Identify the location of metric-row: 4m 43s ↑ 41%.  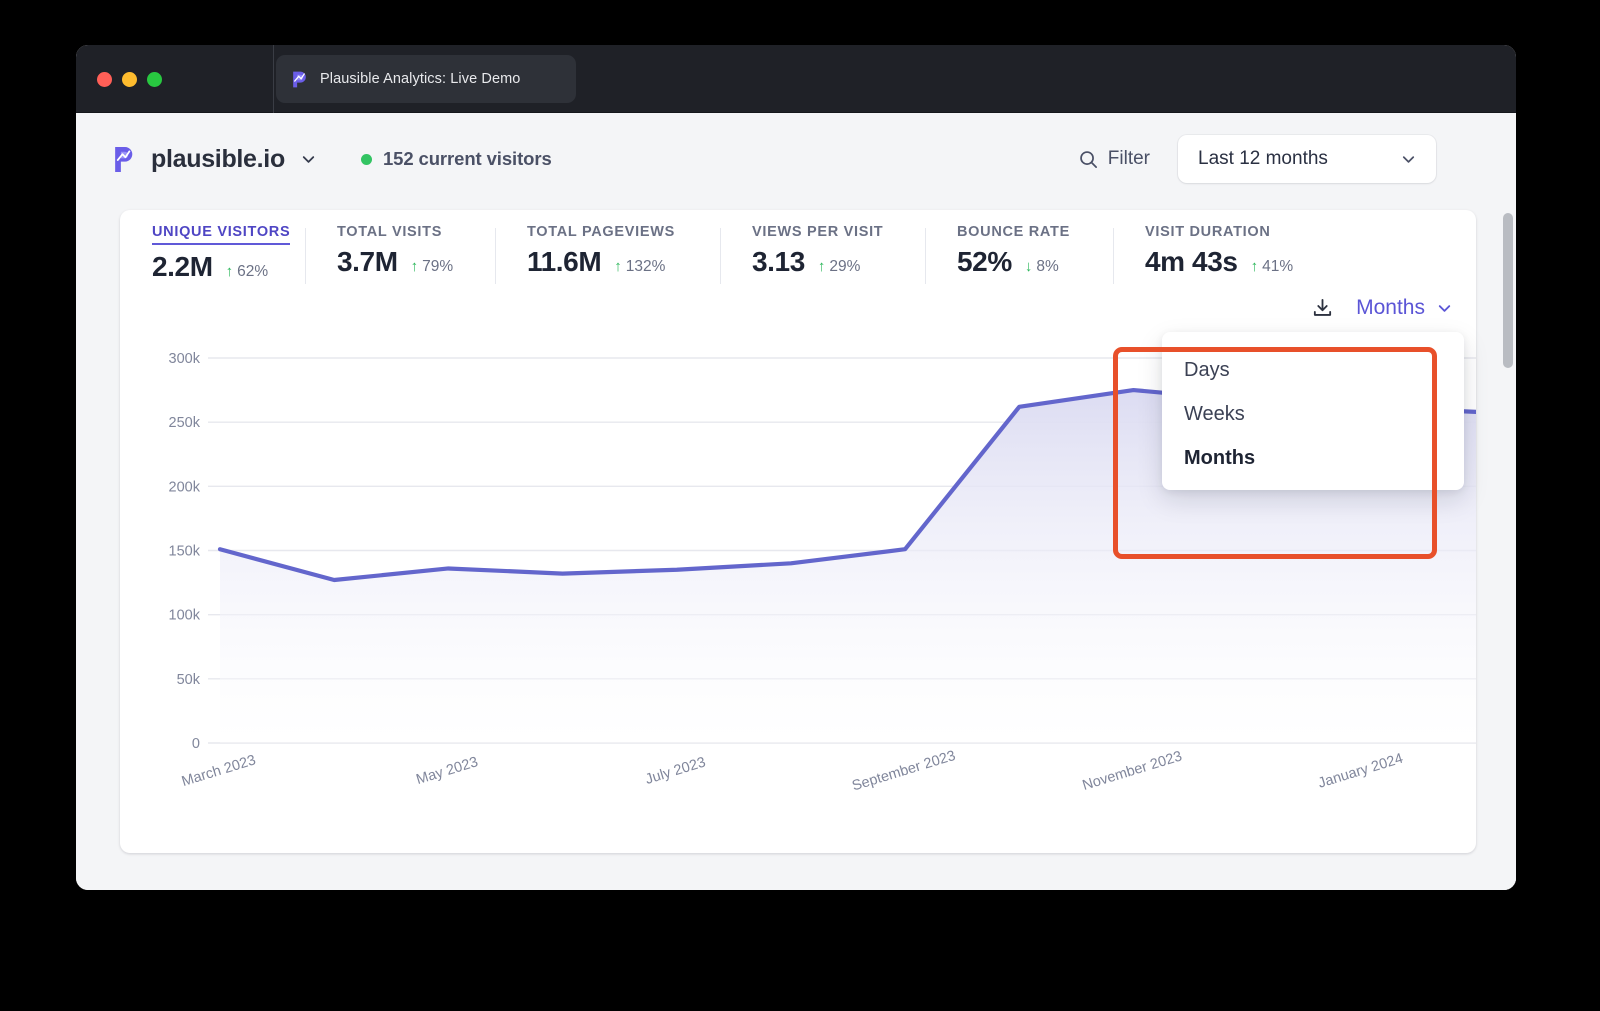
(1234, 262).